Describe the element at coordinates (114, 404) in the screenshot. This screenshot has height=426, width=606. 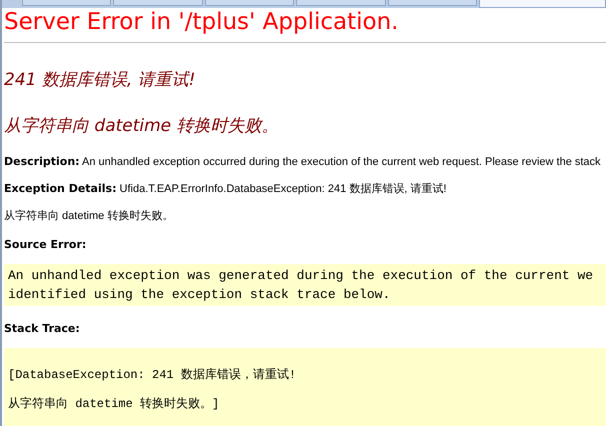
I see `stack-trace-line: 从字符串向 datetime 转换时失败。]` at that location.